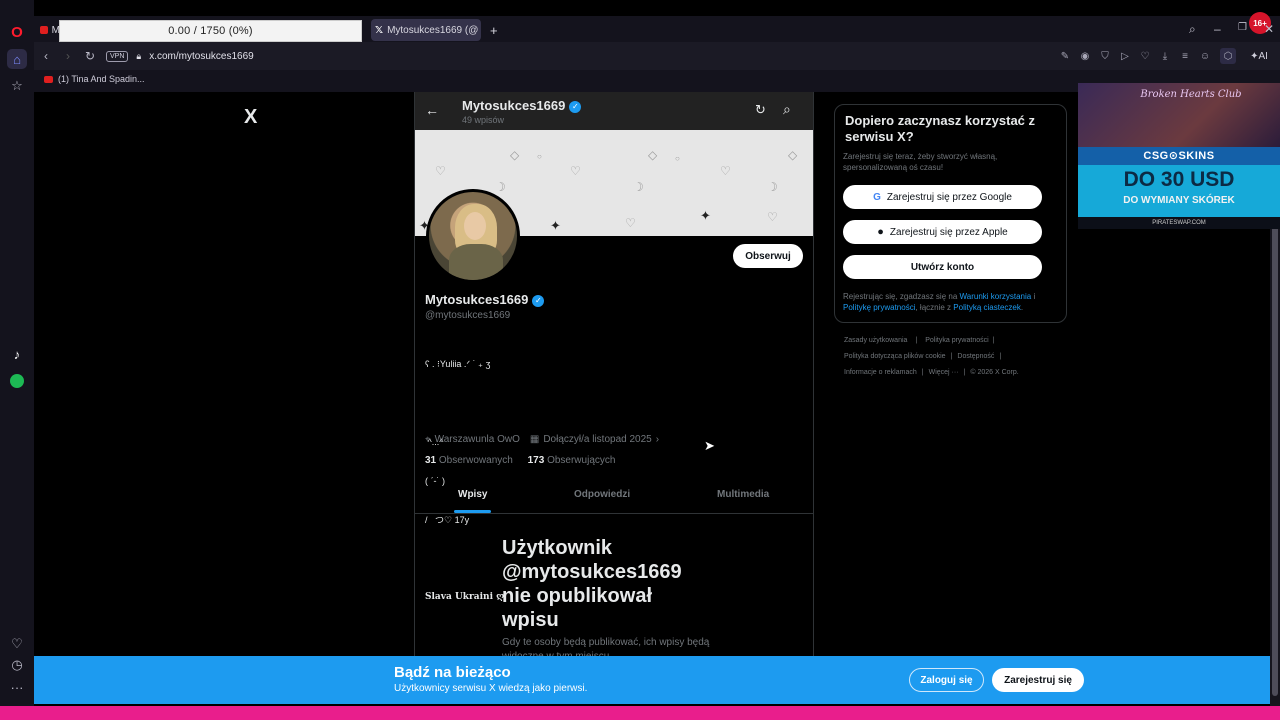 The image size is (1280, 720). I want to click on url-text: x.com/mytosukces1669, so click(201, 56).